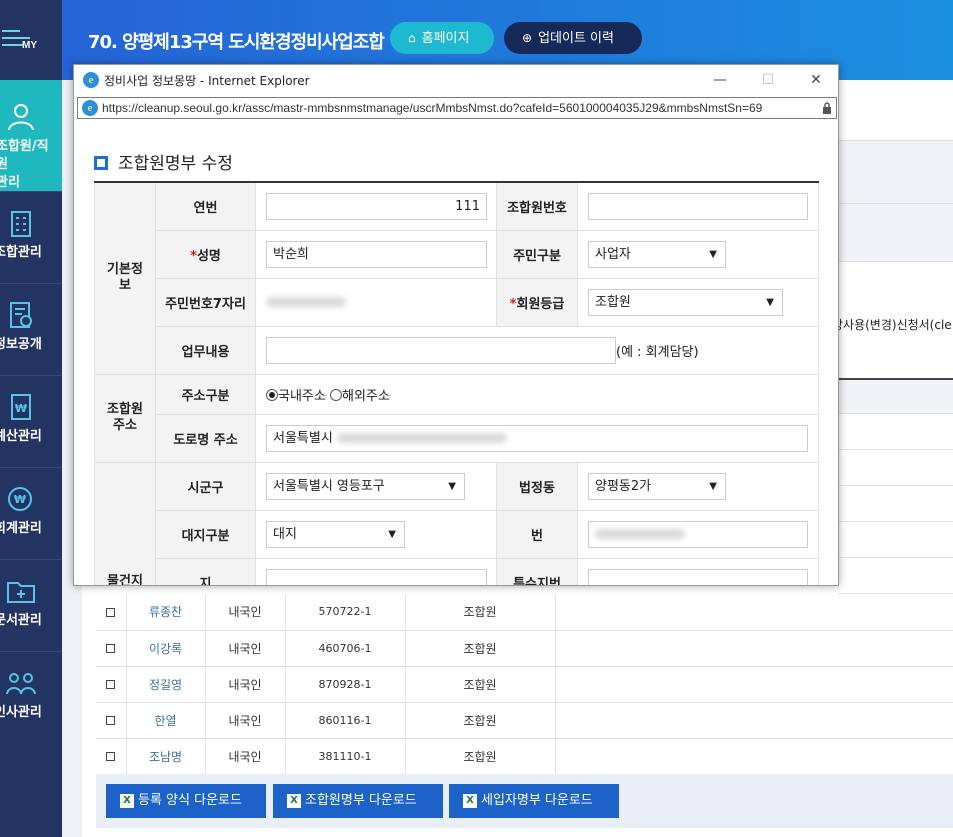 This screenshot has height=837, width=953. I want to click on bun-input, so click(698, 534).